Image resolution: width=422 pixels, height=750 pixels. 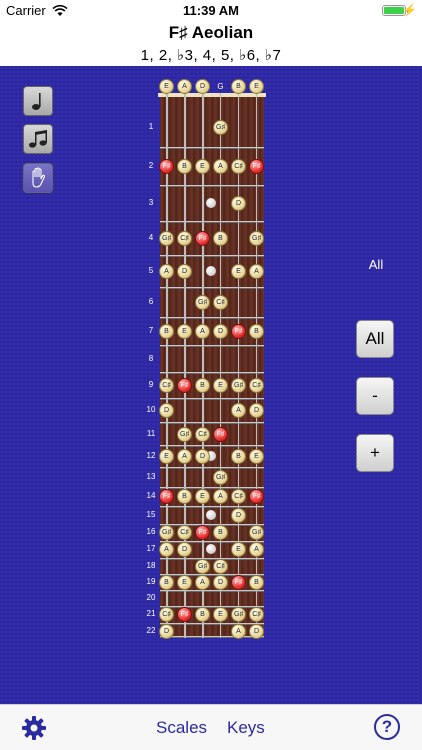 What do you see at coordinates (181, 728) in the screenshot?
I see `scales-tab: Scales` at bounding box center [181, 728].